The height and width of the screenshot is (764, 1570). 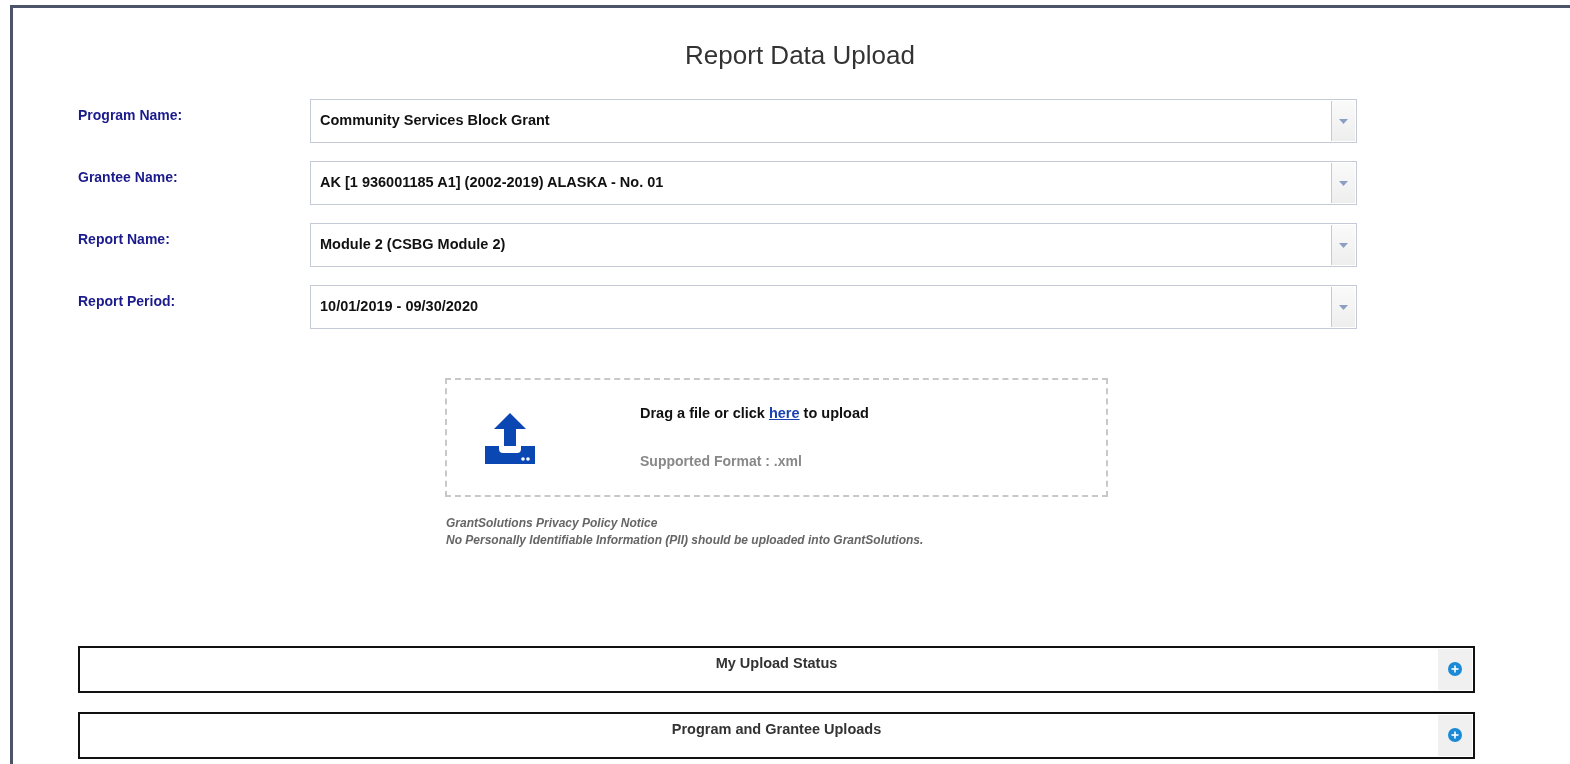 What do you see at coordinates (552, 523) in the screenshot?
I see `privacy-notice-title: GrantSolutions Privacy Policy Notice` at bounding box center [552, 523].